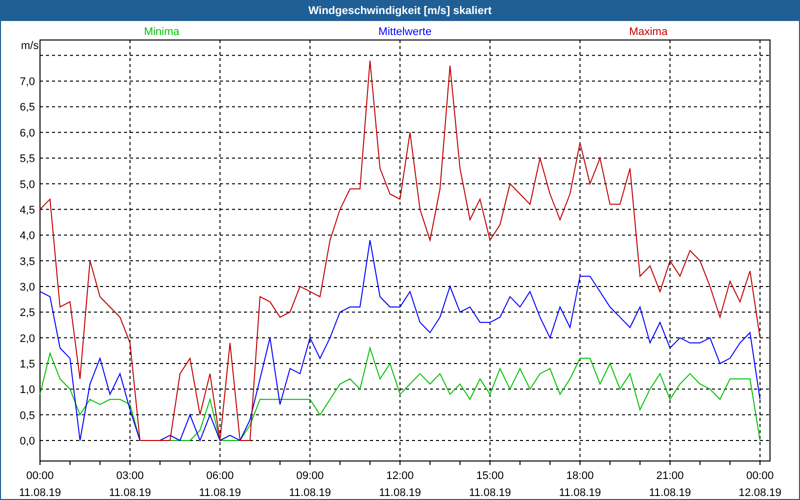 This screenshot has width=800, height=500. Describe the element at coordinates (27, 133) in the screenshot. I see `y-tick-label: 6,0` at that location.